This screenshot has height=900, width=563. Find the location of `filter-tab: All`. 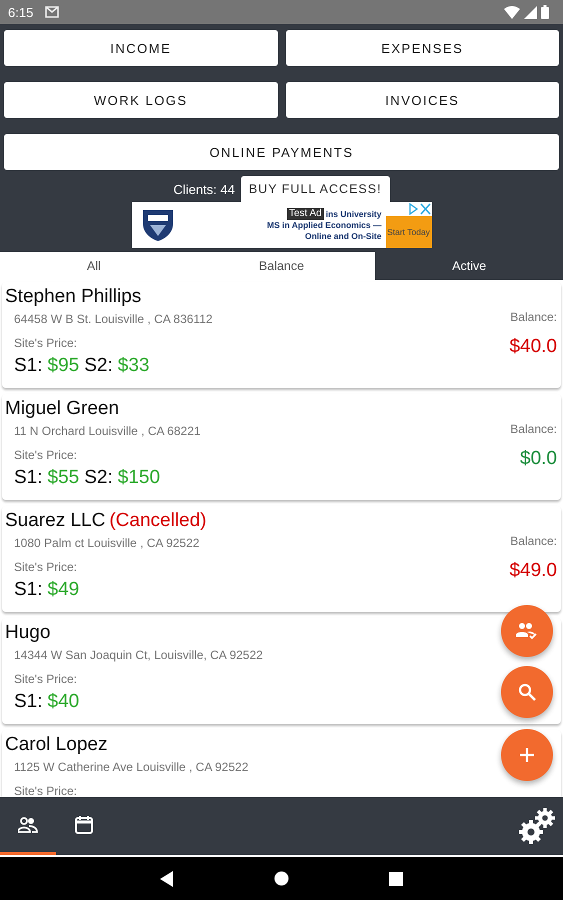

filter-tab: All is located at coordinates (94, 266).